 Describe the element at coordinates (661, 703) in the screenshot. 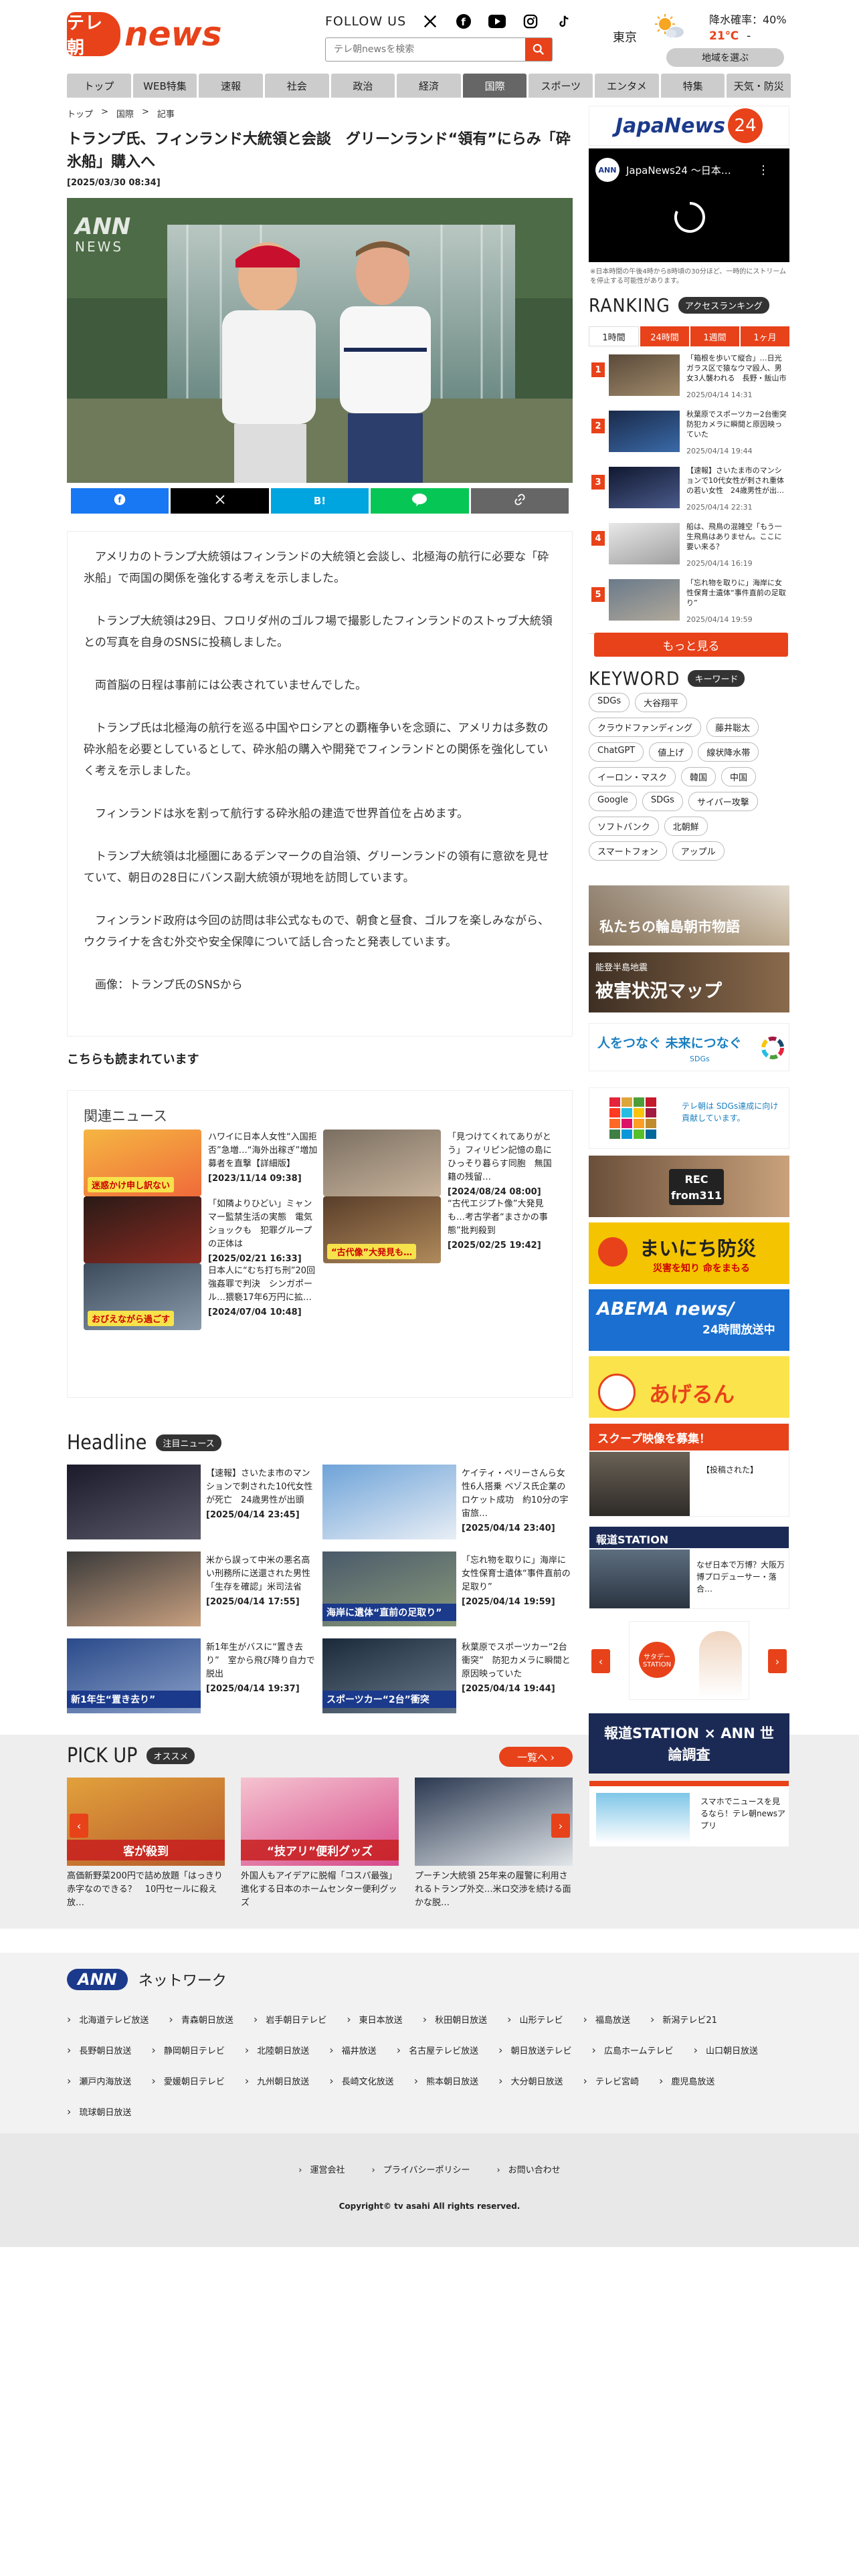

I see `keyword-chip: 大谷翔平` at that location.